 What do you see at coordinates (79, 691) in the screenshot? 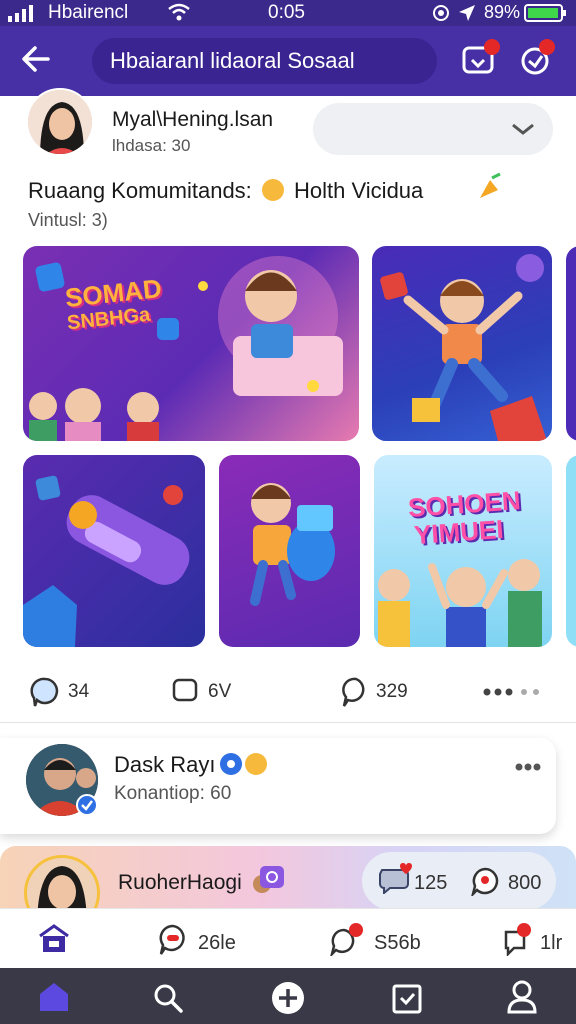
I see `likes-count: 34` at bounding box center [79, 691].